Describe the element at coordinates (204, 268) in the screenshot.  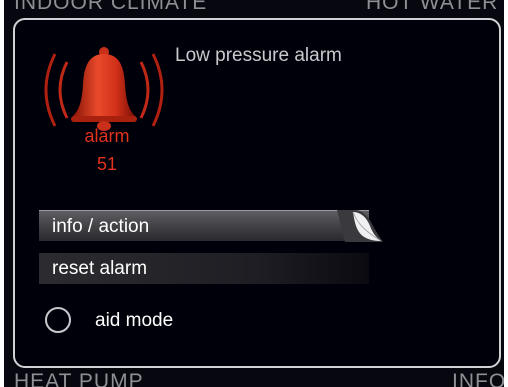
I see `menu-item-reset-alarm: reset alarm` at that location.